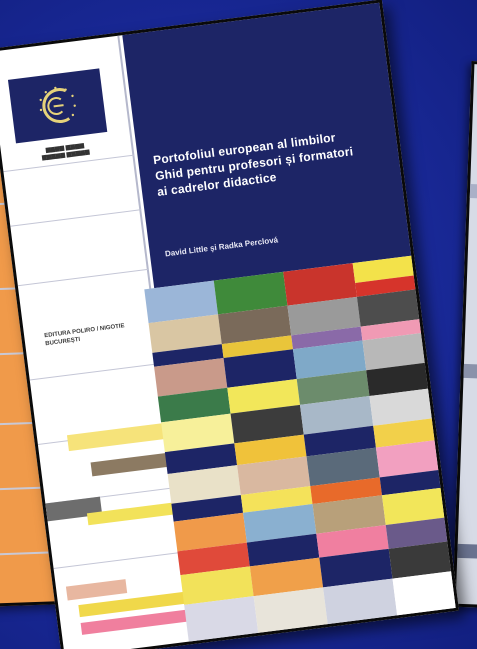 This screenshot has height=649, width=477. I want to click on logo-caption: ▆▆▆▆ ▆▆▆▆ ▆▆▆▆▆ ▆▆▆▆▆, so click(65, 152).